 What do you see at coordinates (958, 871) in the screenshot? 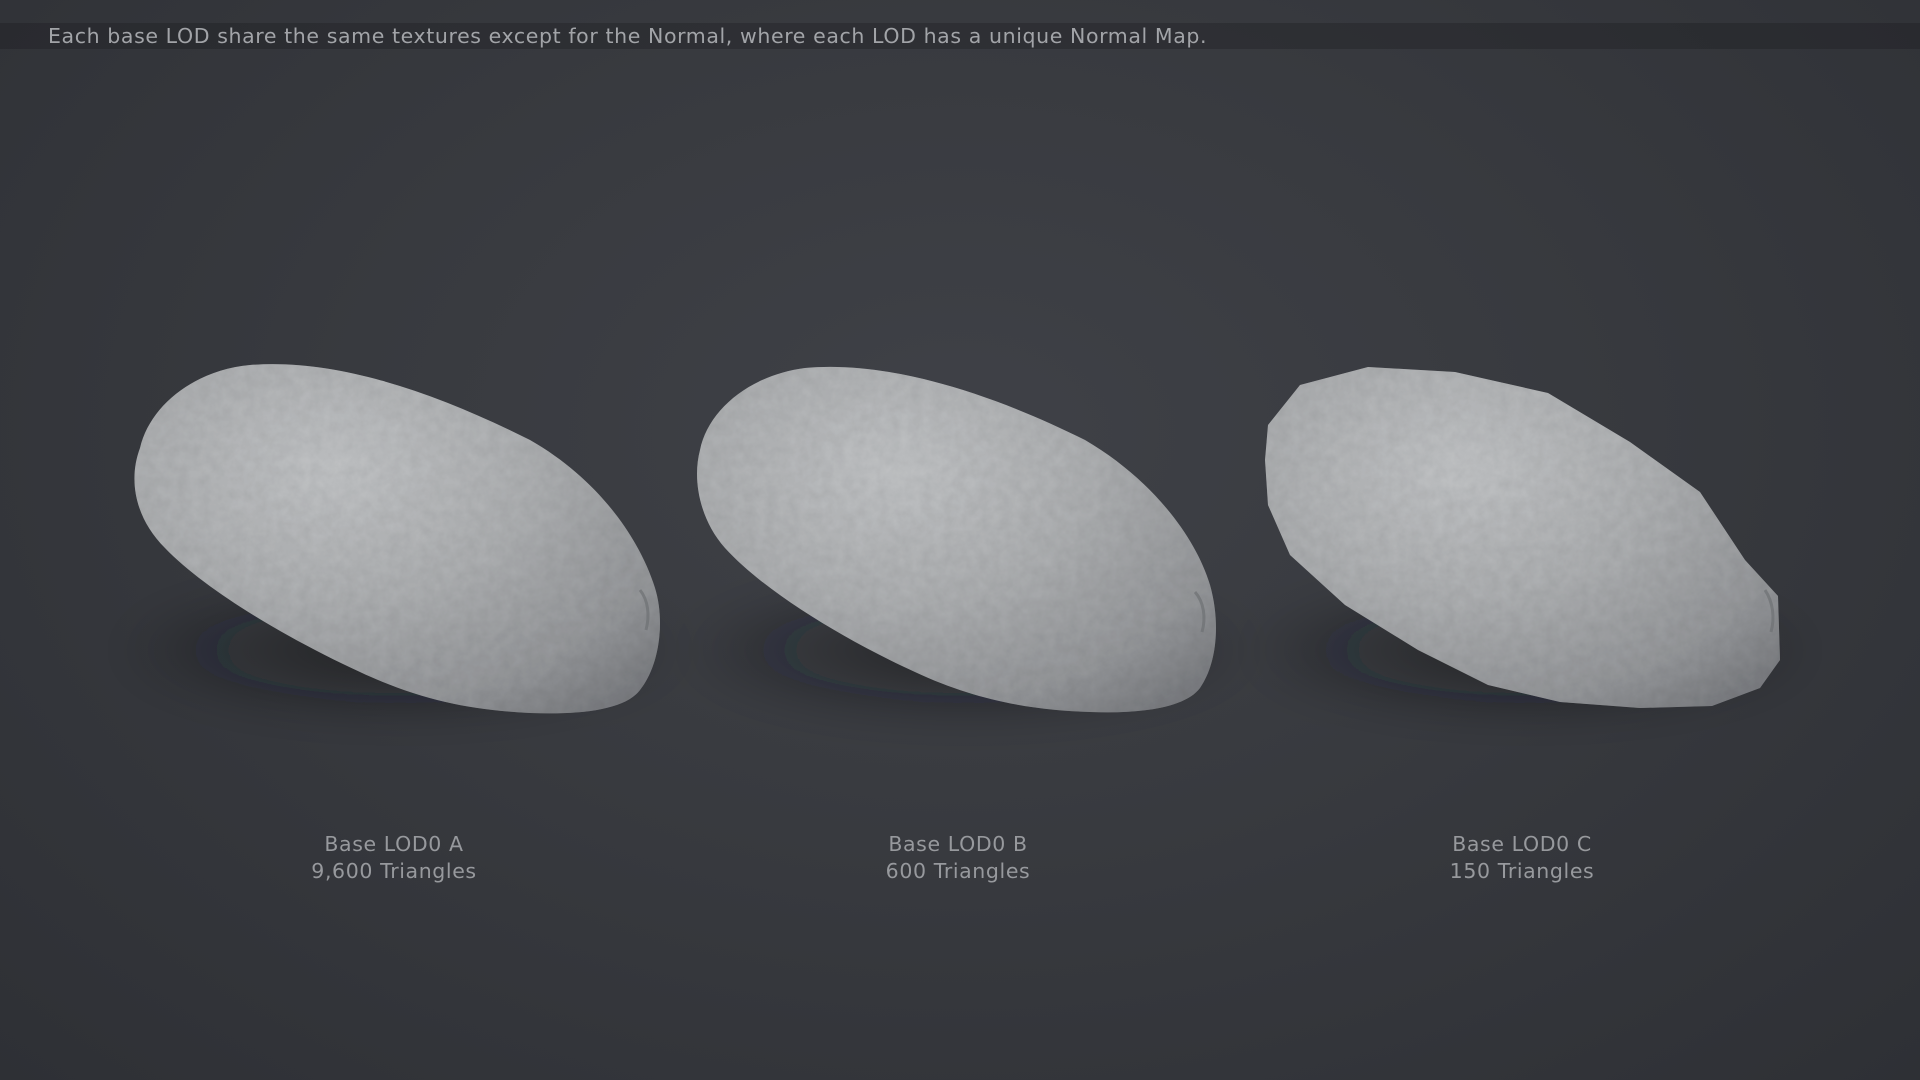
I see `triangle-count: 600 Triangles` at bounding box center [958, 871].